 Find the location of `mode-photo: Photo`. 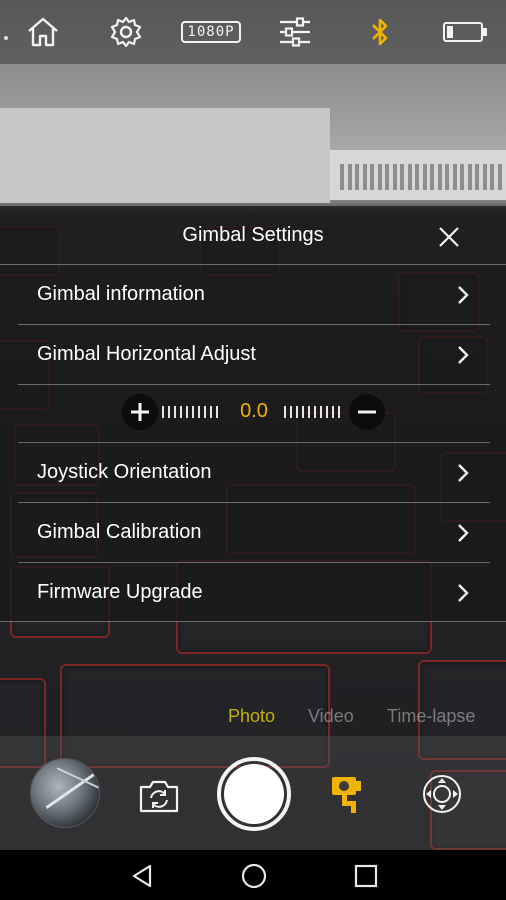

mode-photo: Photo is located at coordinates (251, 716).